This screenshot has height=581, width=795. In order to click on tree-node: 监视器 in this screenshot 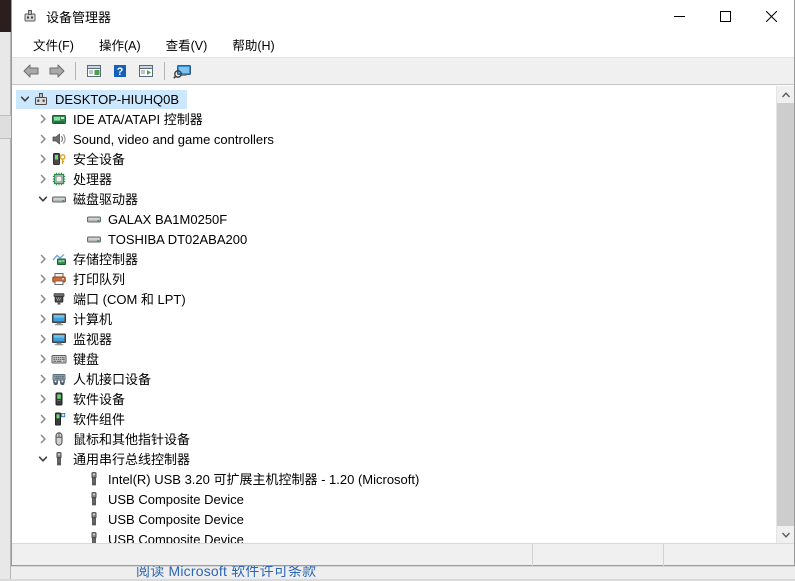, I will do `click(394, 339)`.